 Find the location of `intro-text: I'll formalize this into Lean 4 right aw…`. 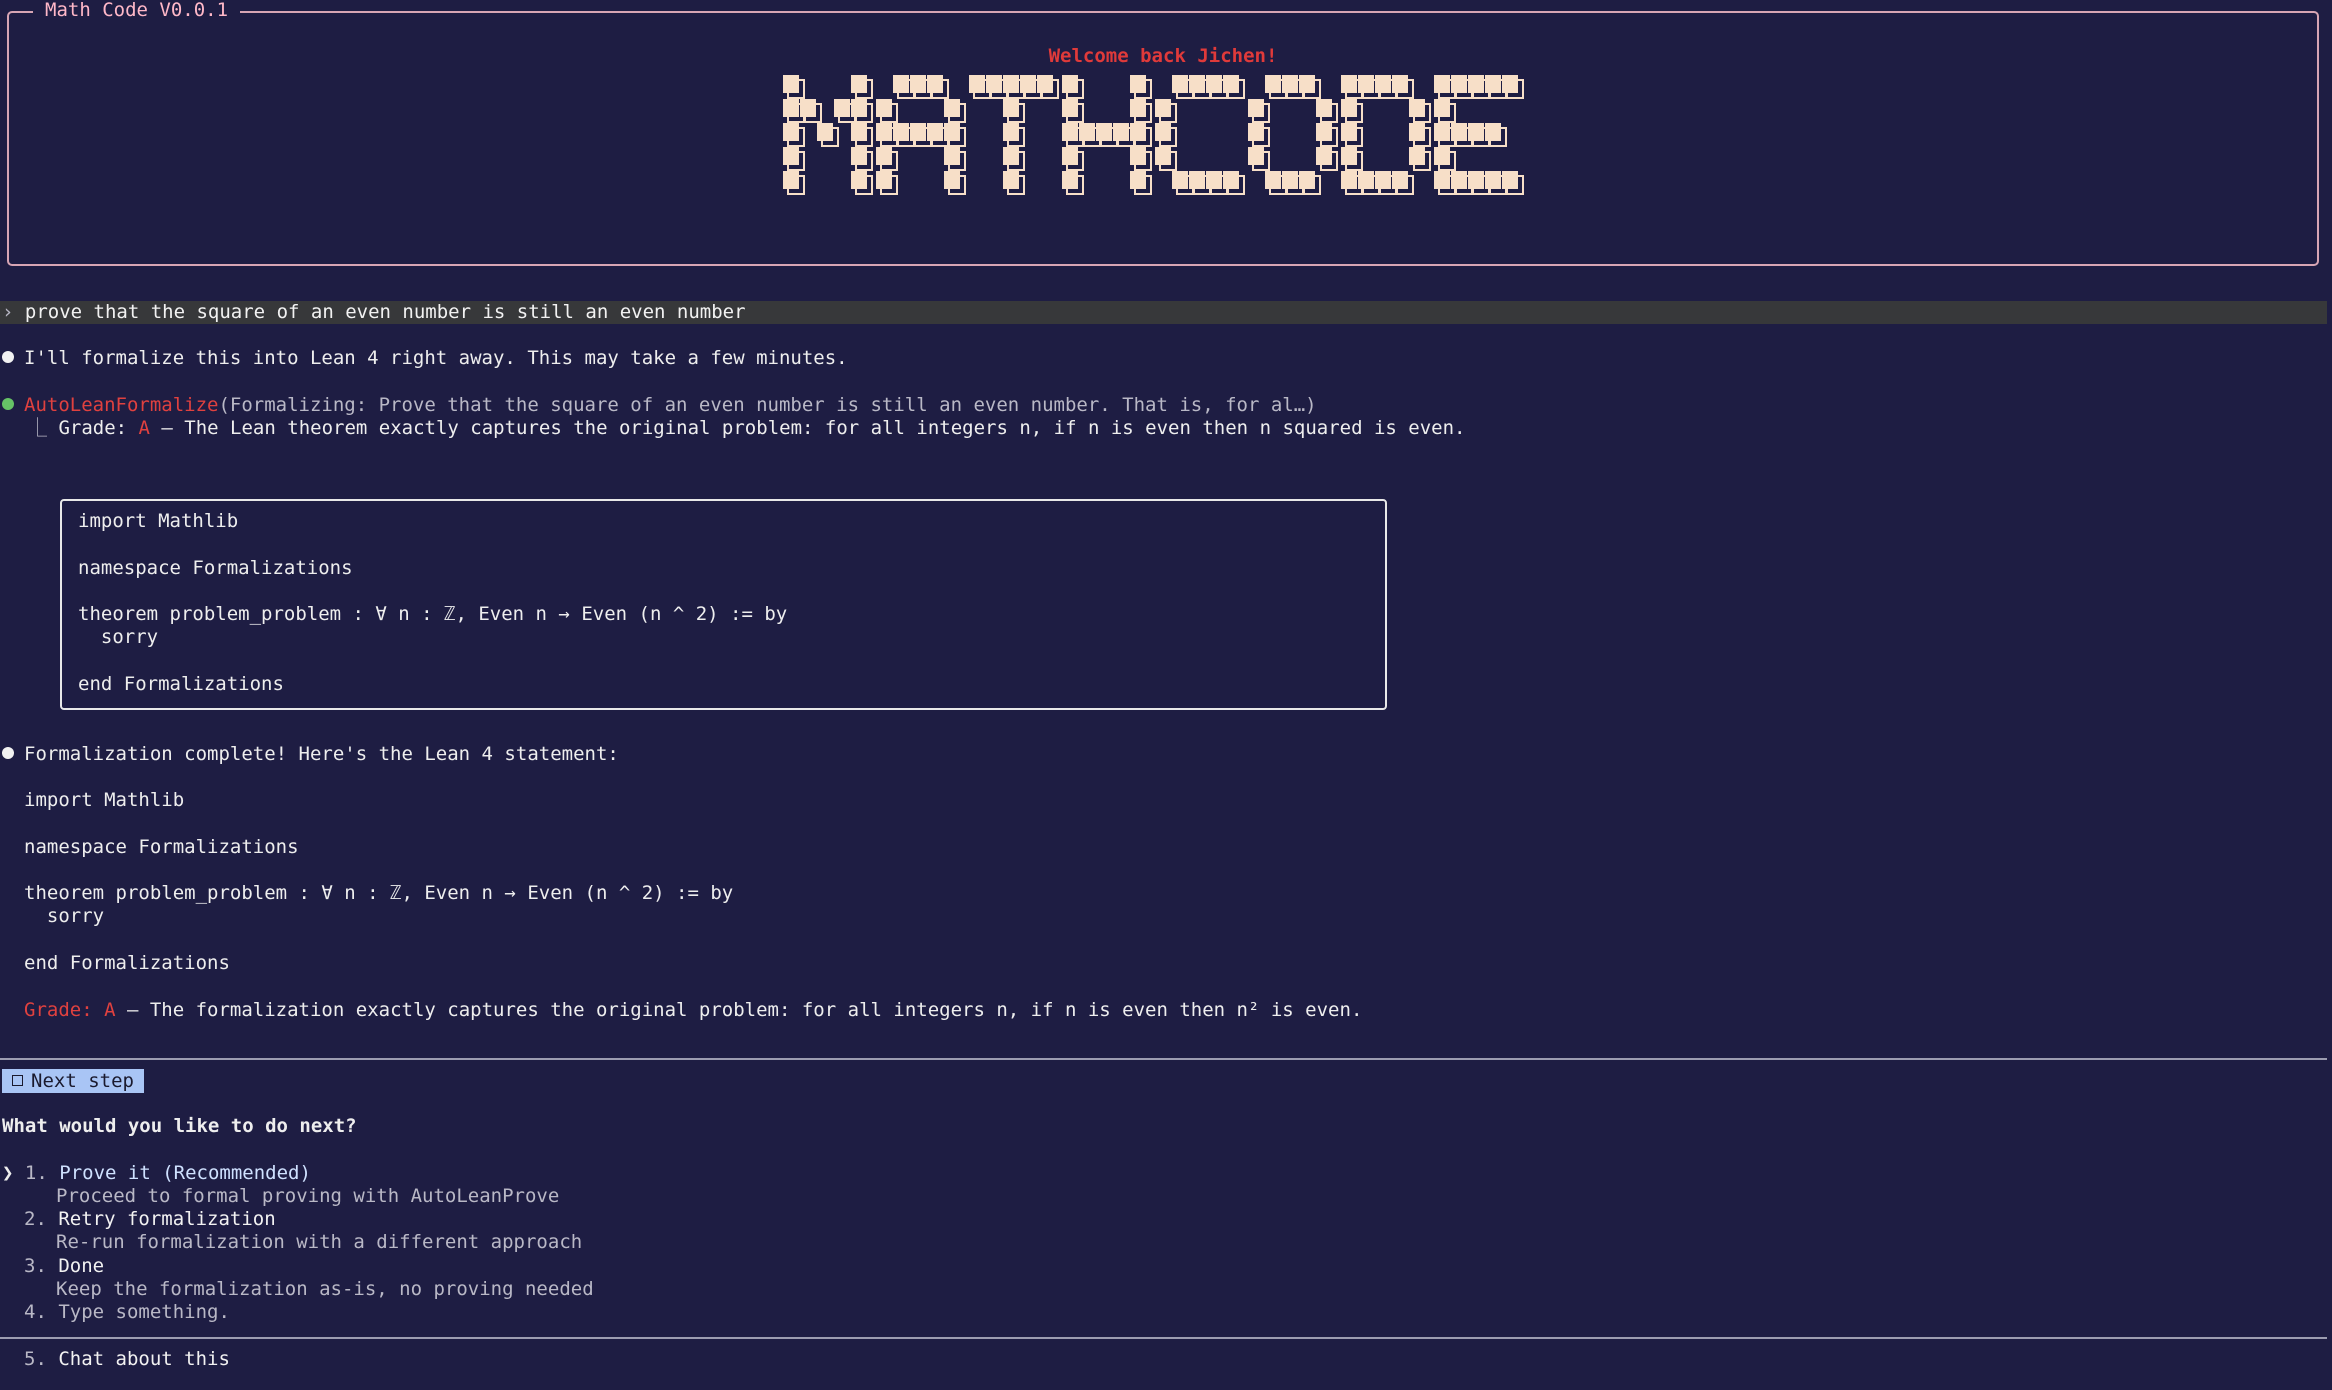

intro-text: I'll formalize this into Lean 4 right aw… is located at coordinates (436, 358).